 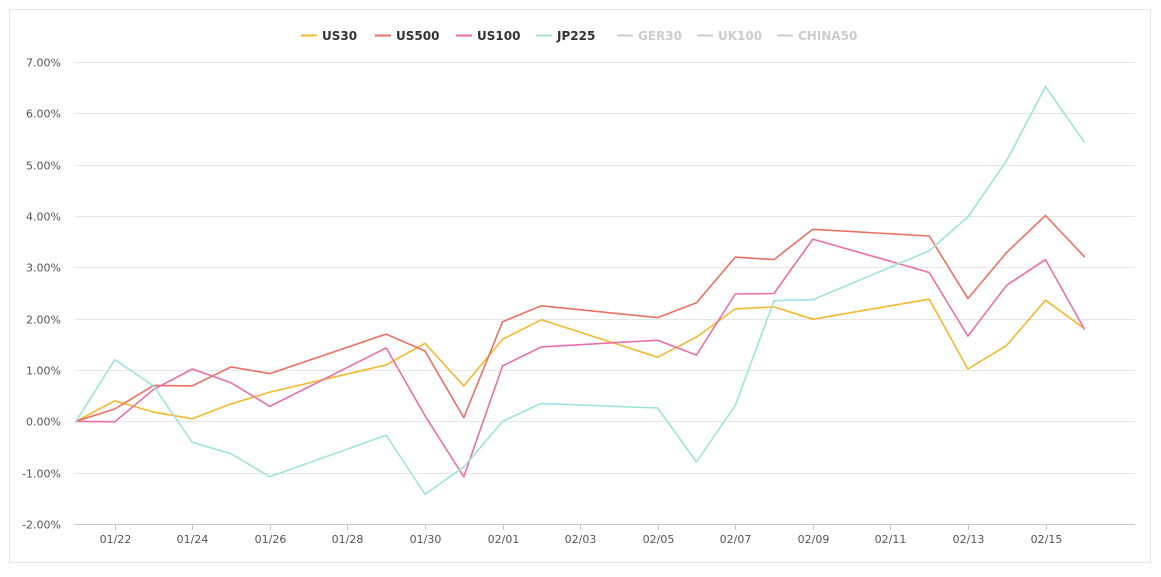 What do you see at coordinates (969, 539) in the screenshot?
I see `x-tick-label: 02/13` at bounding box center [969, 539].